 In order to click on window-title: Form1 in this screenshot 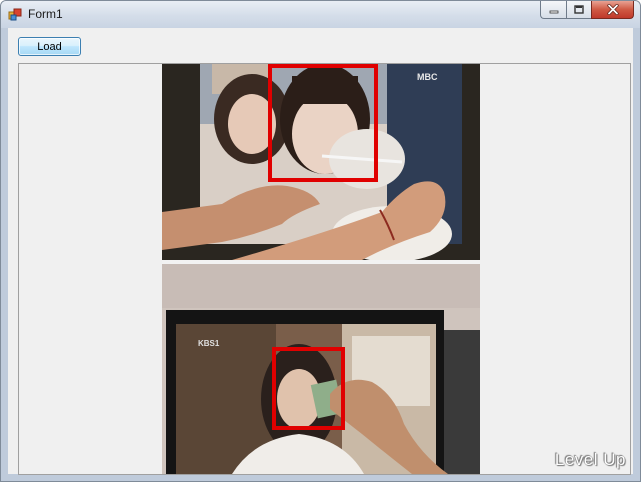, I will do `click(45, 14)`.